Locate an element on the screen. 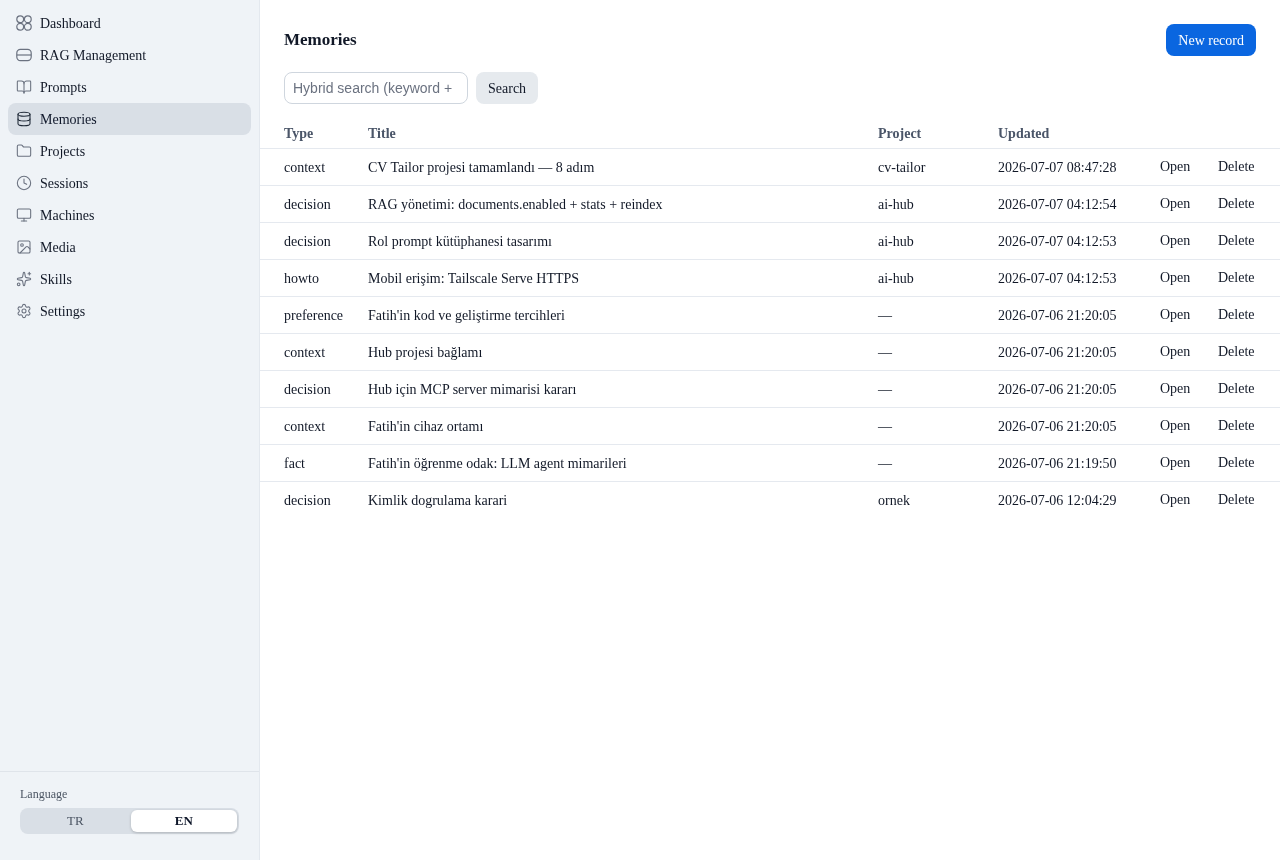 The image size is (1280, 860). table-cell-text: 2026-07-06 21:19:50 is located at coordinates (1057, 463).